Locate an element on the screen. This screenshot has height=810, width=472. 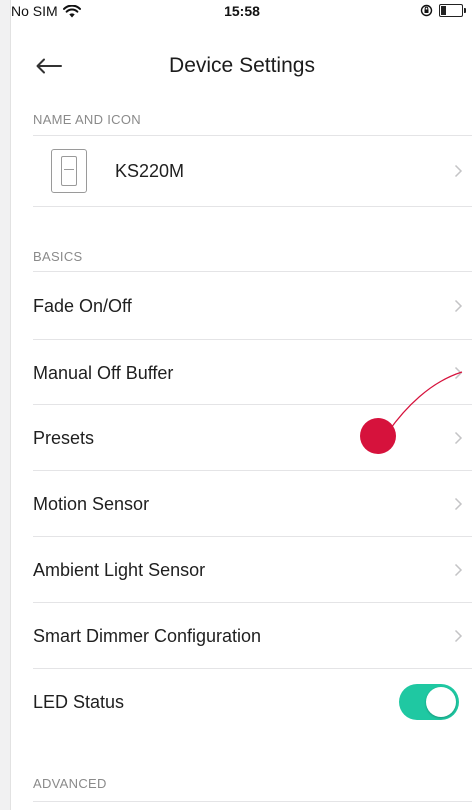
touch-trail is located at coordinates (425, 402).